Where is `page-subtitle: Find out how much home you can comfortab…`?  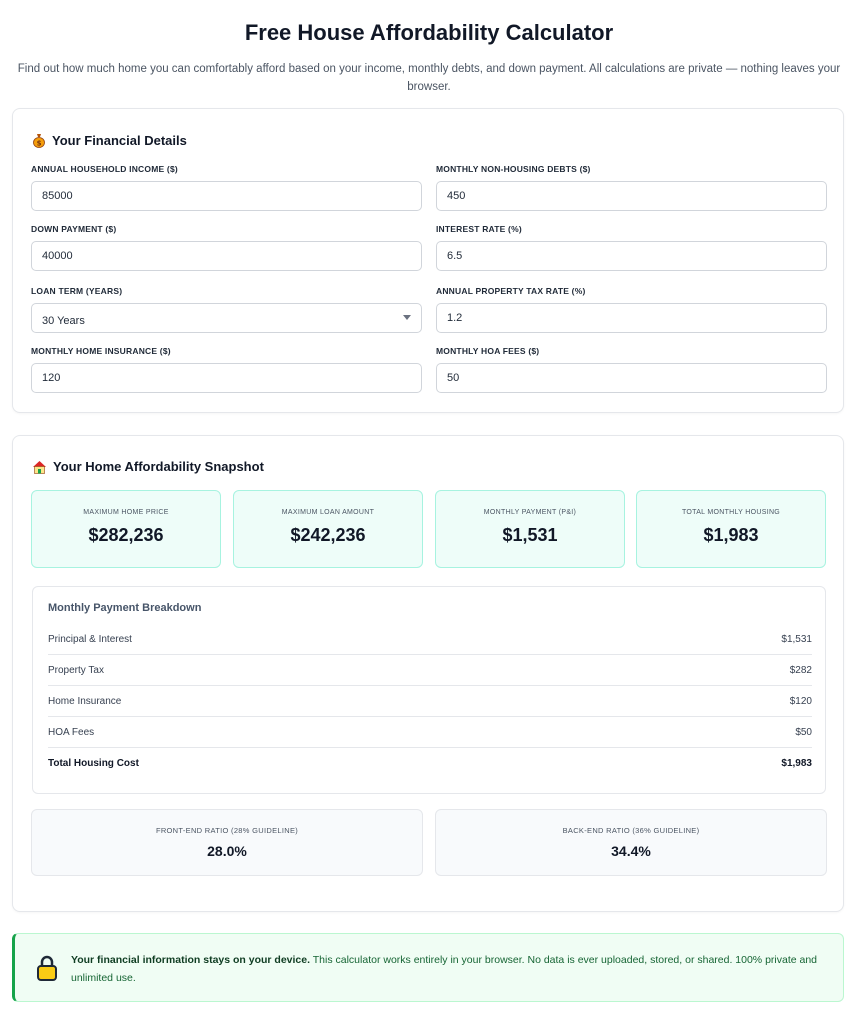
page-subtitle: Find out how much home you can comfortab… is located at coordinates (429, 78).